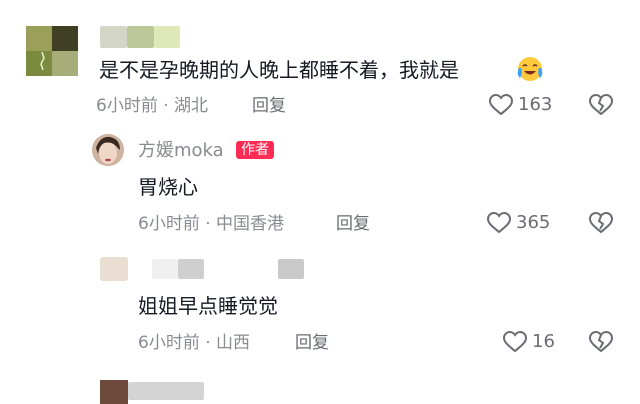  Describe the element at coordinates (233, 343) in the screenshot. I see `comment-location: 山西` at that location.